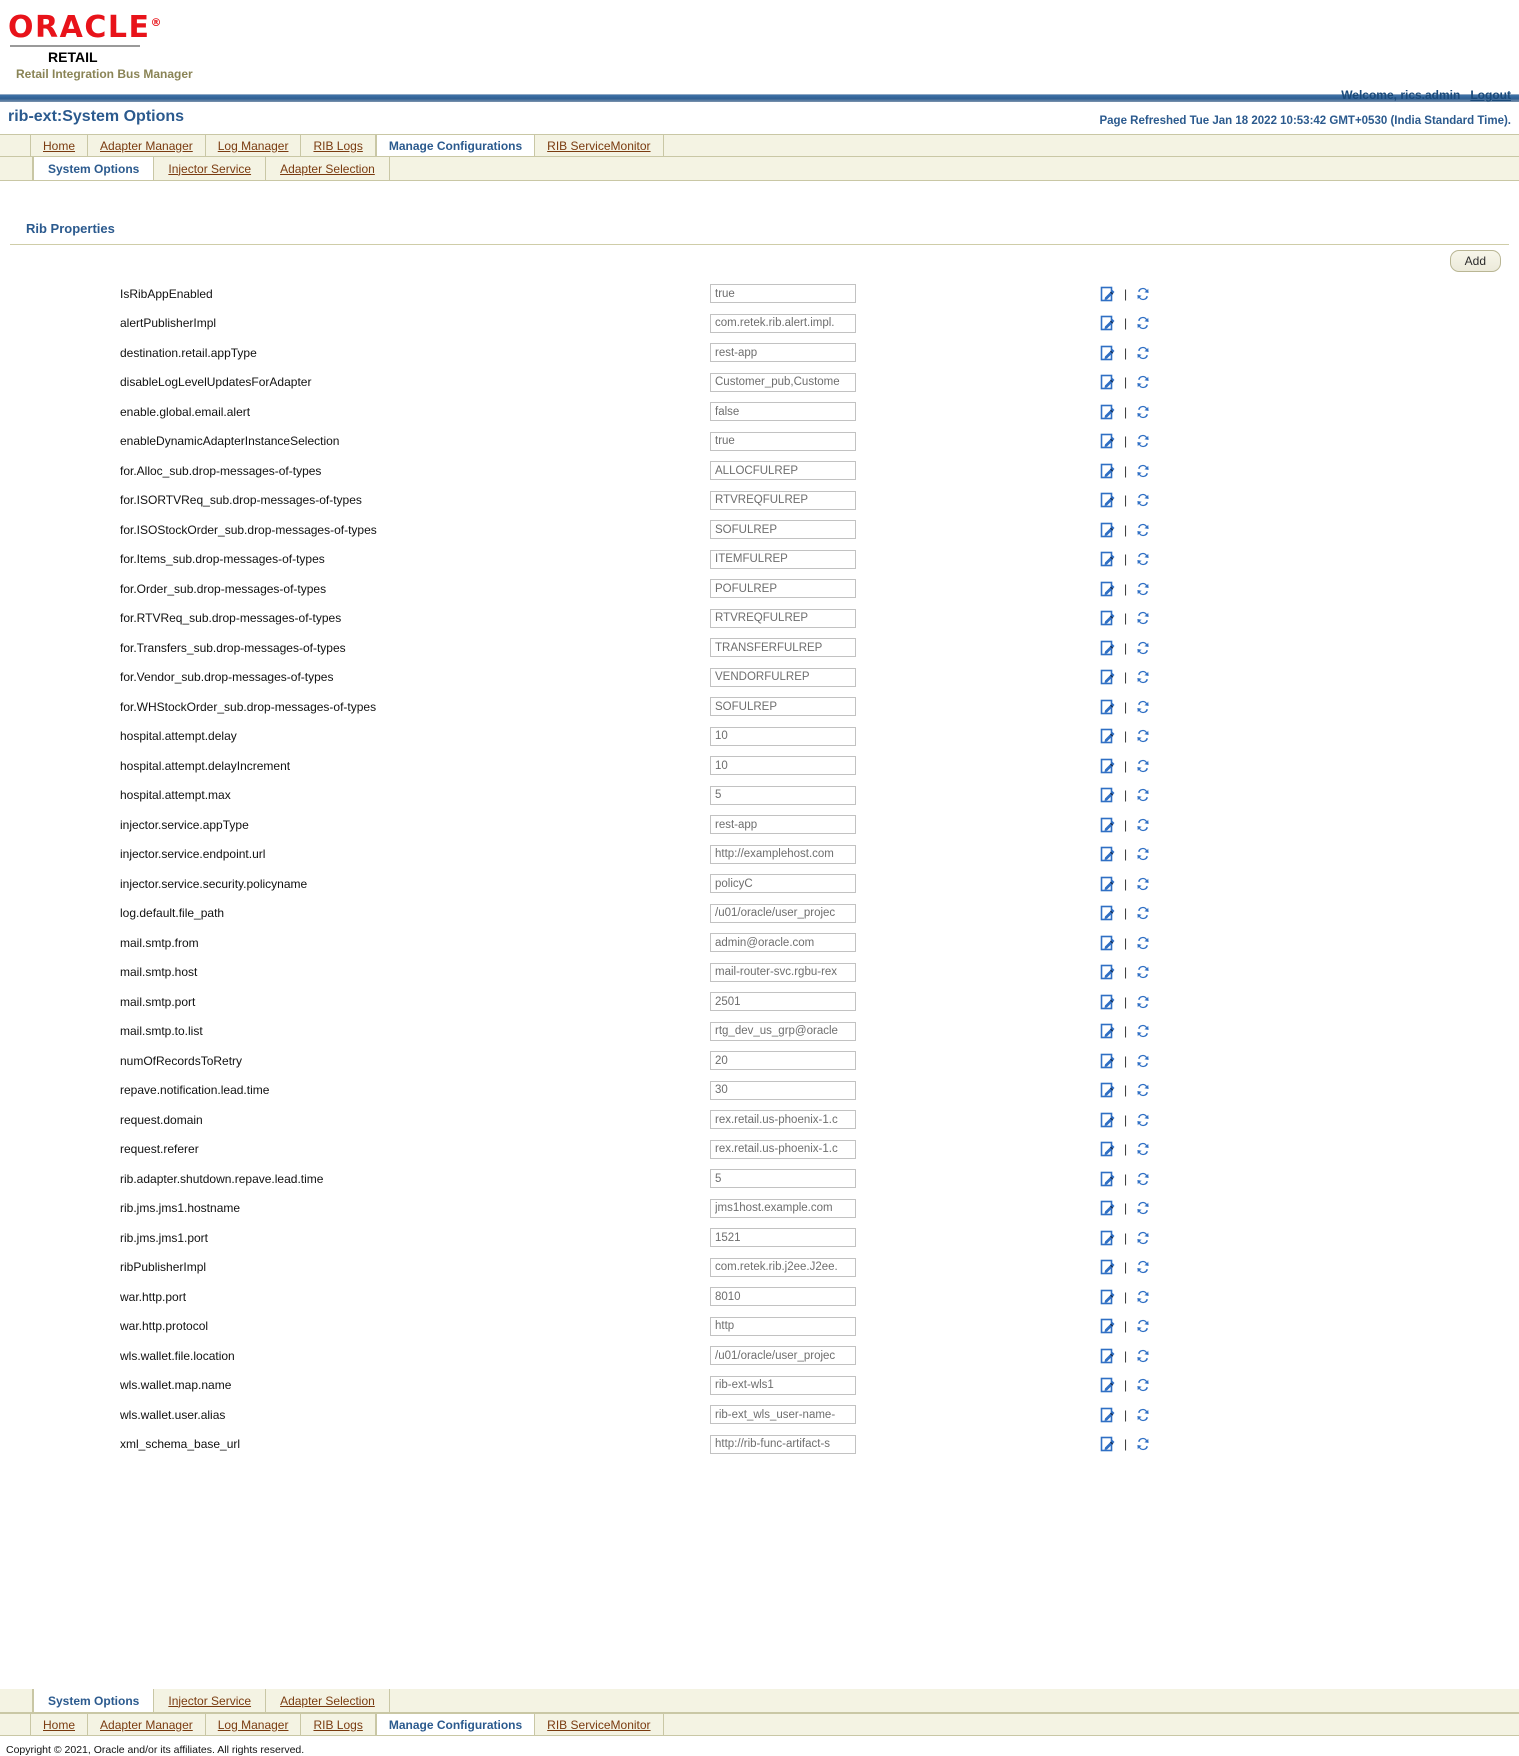 The image size is (1519, 1756). I want to click on footer-tab-home: Home, so click(60, 1724).